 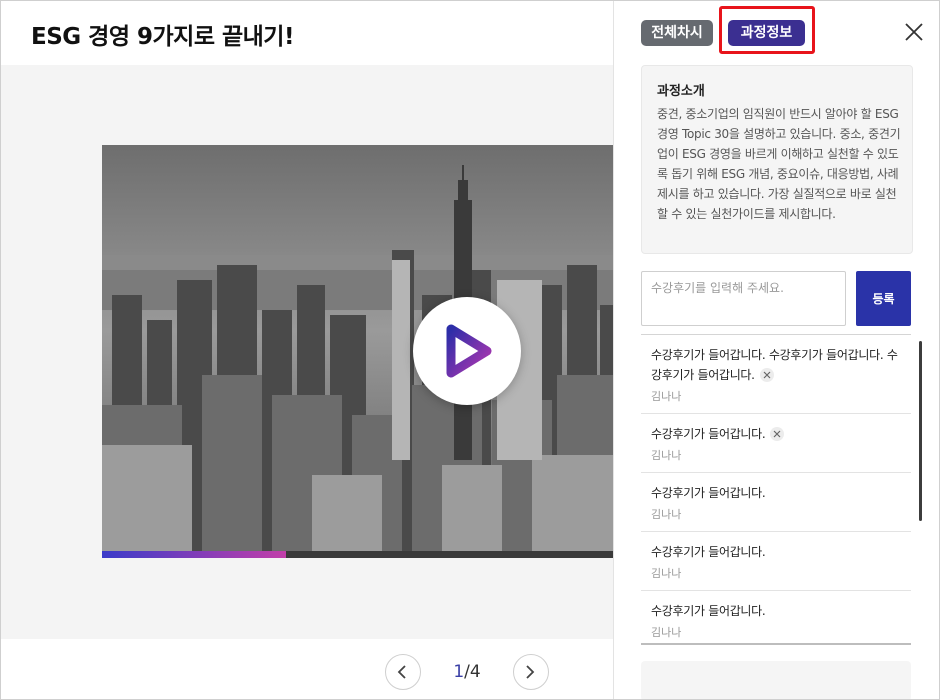 I want to click on header: ESG 경영 9가지로 끝내기!, so click(x=307, y=33).